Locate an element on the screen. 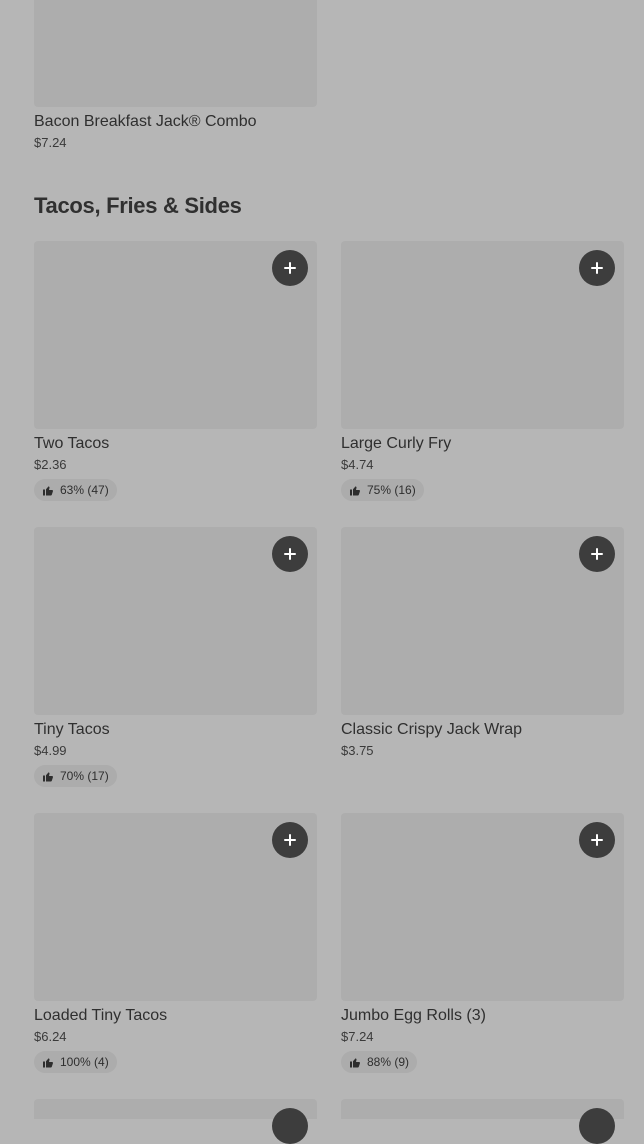 This screenshot has width=644, height=1144. menu-item-card: Loaded Tiny Tacos $6.24 100% (4) is located at coordinates (175, 956).